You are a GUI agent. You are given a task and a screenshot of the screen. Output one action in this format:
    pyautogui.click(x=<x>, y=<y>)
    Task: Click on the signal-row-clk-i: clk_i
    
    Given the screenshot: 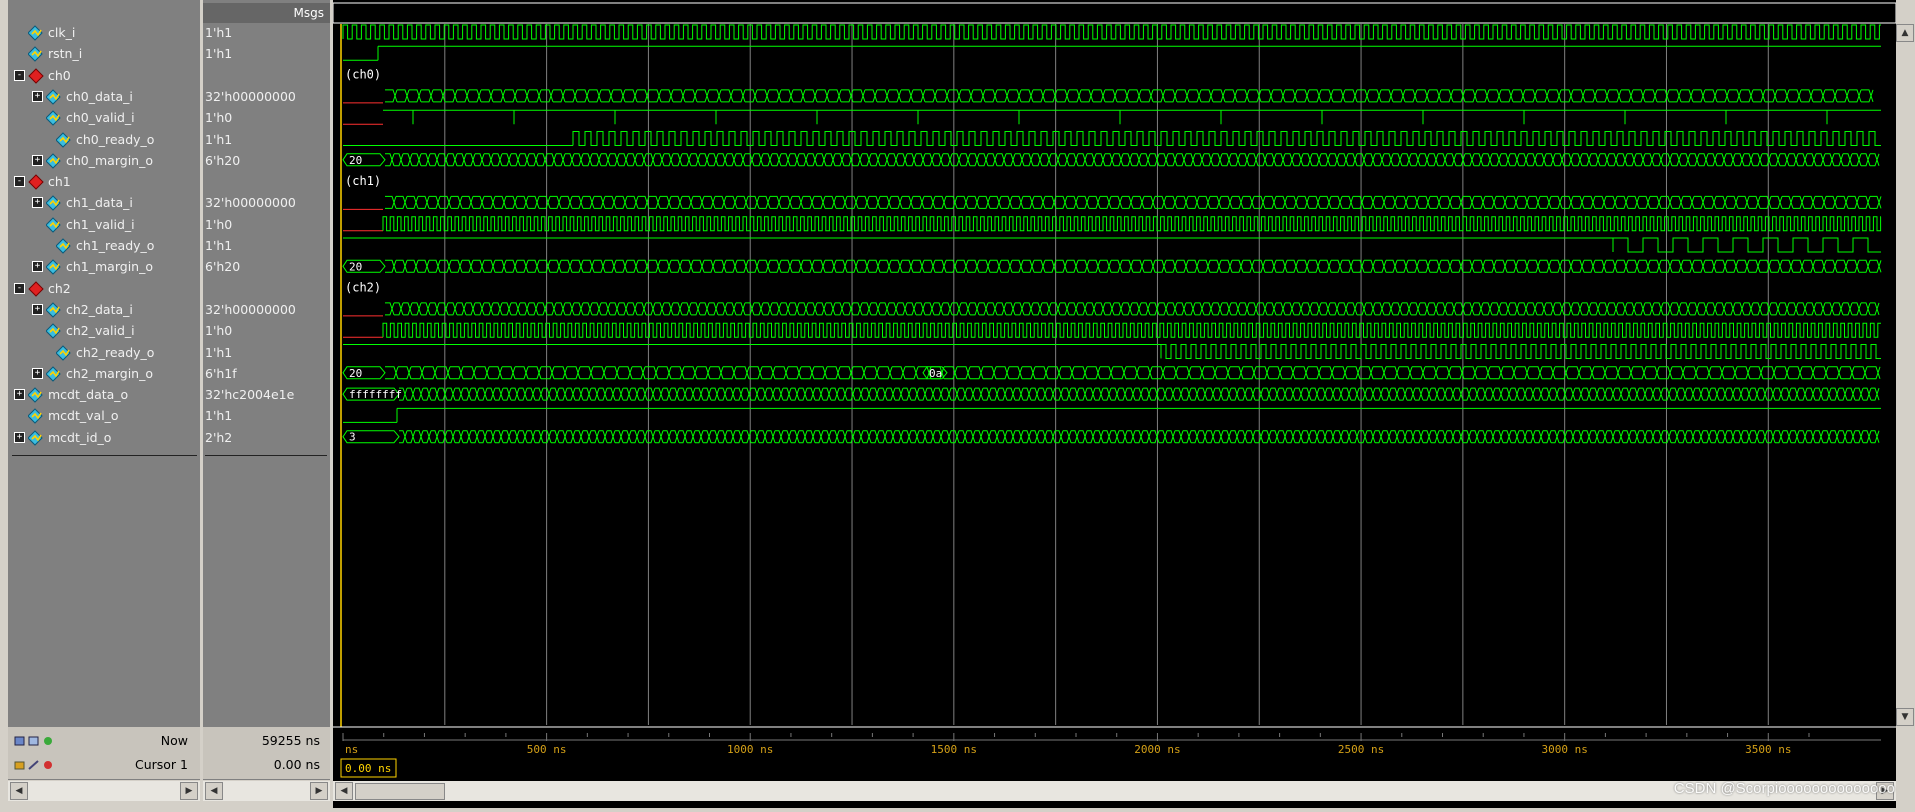 What is the action you would take?
    pyautogui.click(x=103, y=32)
    